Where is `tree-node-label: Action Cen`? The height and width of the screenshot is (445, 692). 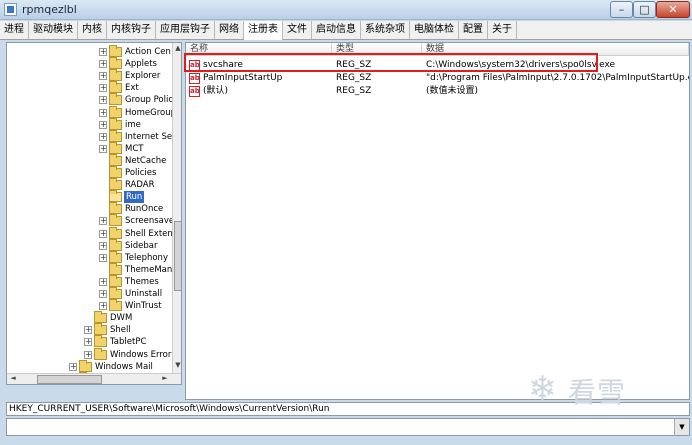 tree-node-label: Action Cen is located at coordinates (148, 52).